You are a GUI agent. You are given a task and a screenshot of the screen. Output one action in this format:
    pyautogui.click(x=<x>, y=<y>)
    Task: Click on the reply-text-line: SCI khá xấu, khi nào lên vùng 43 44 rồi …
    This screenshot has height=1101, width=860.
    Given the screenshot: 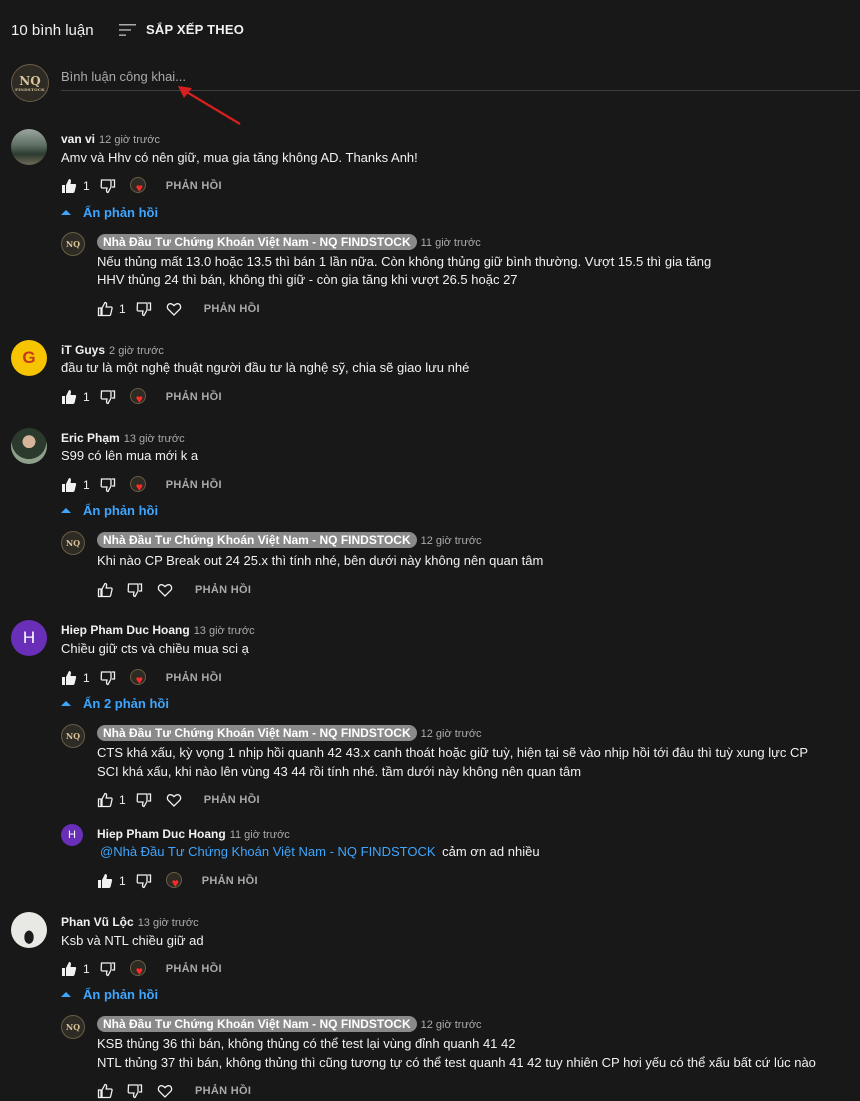 What is the action you would take?
    pyautogui.click(x=339, y=771)
    